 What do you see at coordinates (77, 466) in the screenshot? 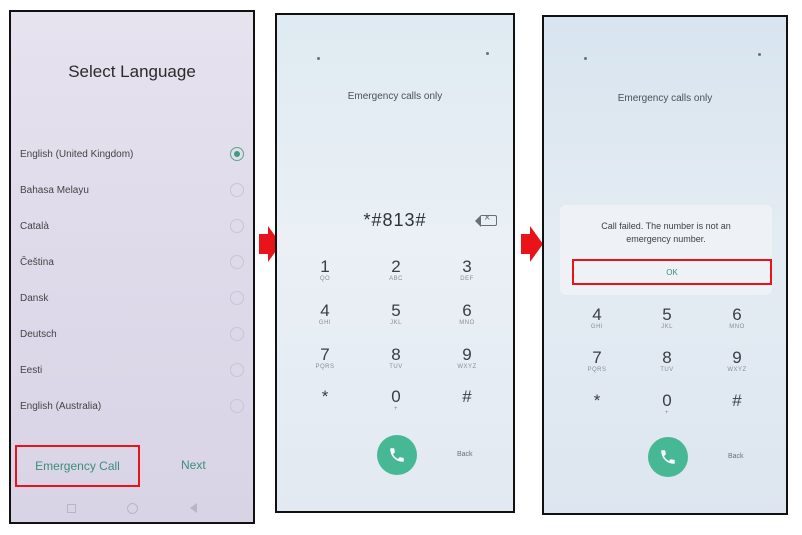
I see `emergency-call-button: Emergency Call` at bounding box center [77, 466].